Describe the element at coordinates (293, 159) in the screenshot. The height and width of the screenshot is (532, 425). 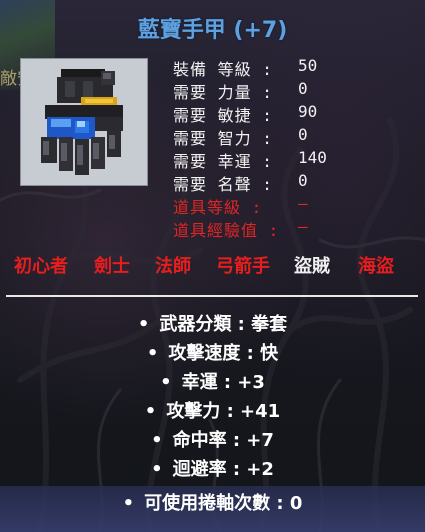
I see `requirement-row-luk: 需要 幸運 : 140` at that location.